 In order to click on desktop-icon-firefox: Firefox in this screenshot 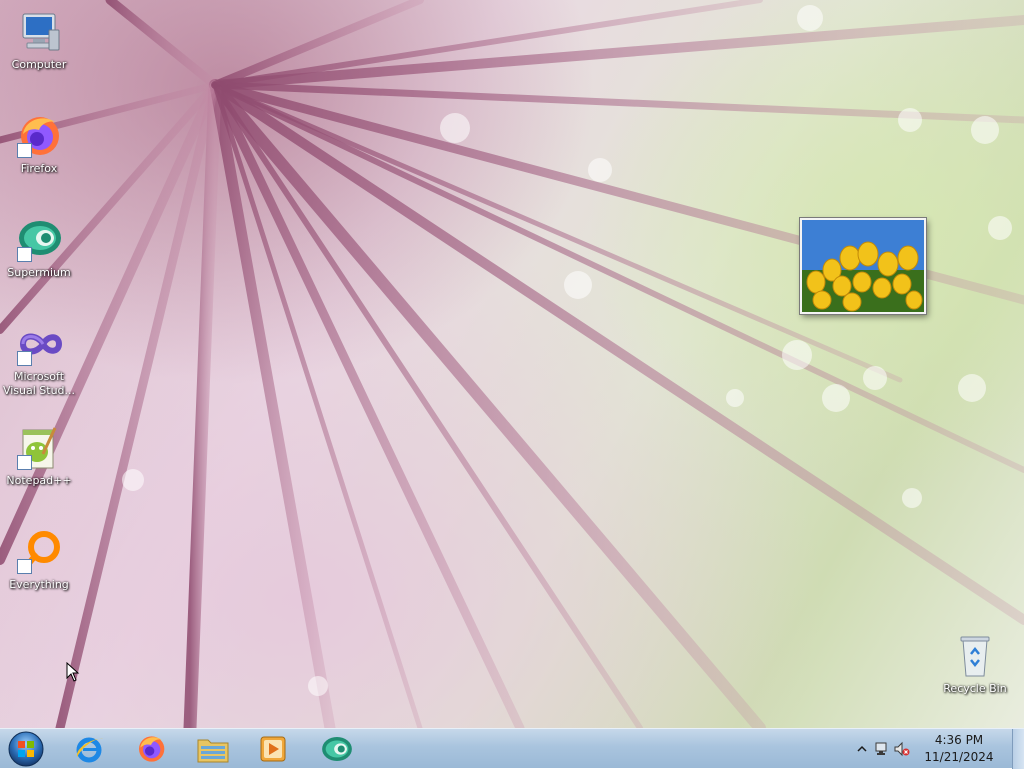, I will do `click(39, 144)`.